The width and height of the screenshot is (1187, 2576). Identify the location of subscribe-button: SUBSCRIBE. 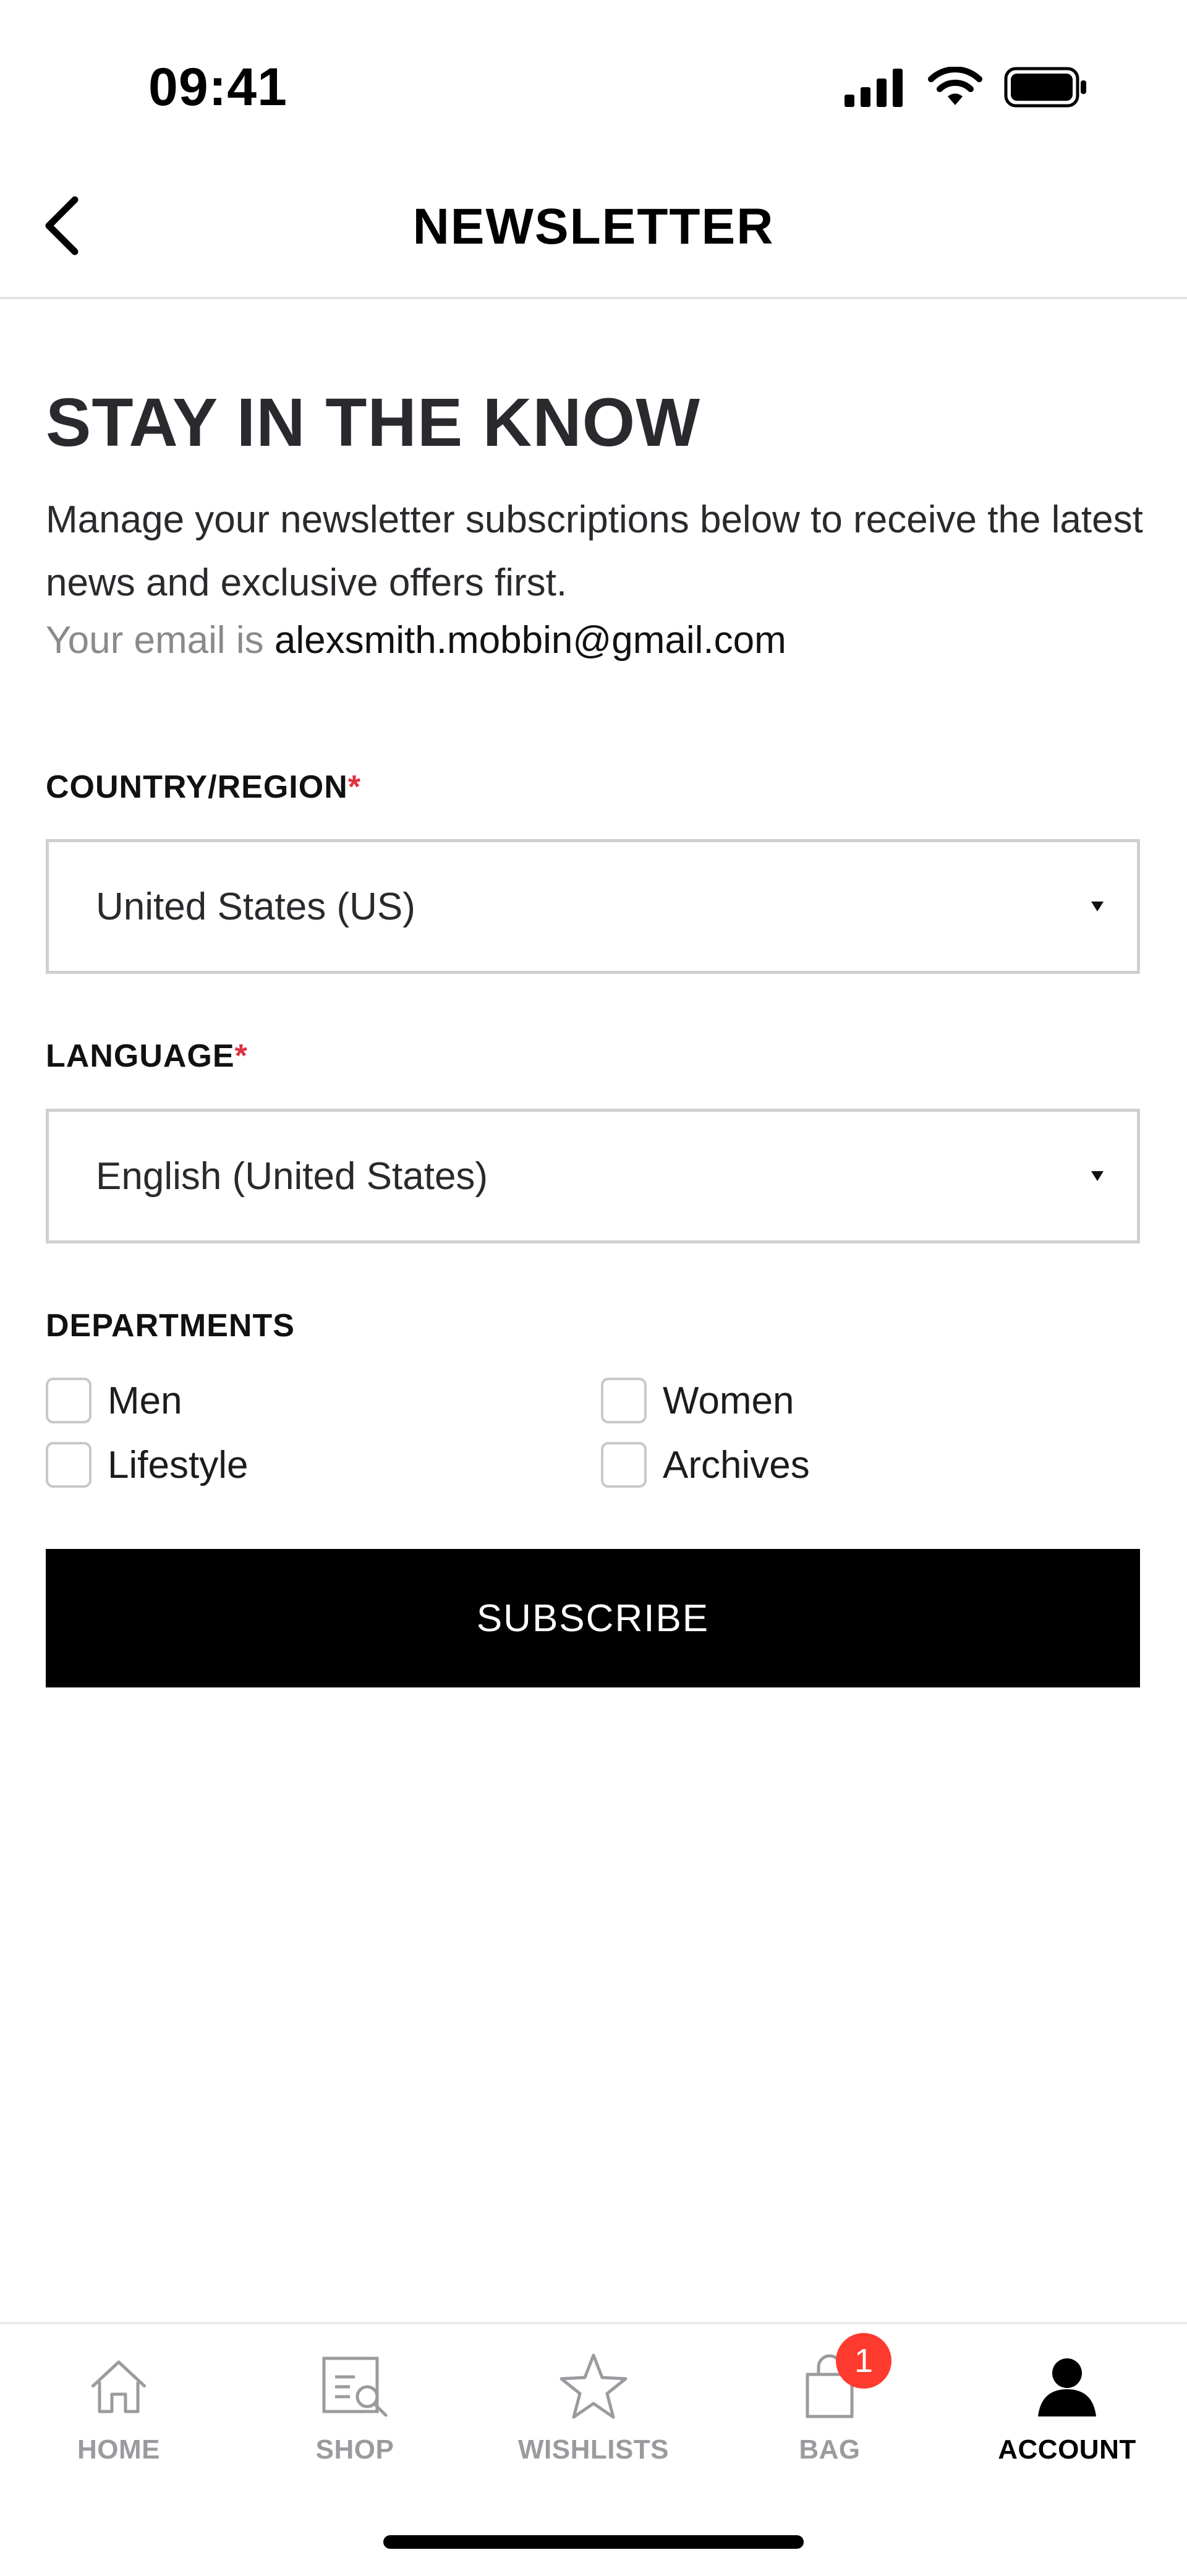
(593, 1618).